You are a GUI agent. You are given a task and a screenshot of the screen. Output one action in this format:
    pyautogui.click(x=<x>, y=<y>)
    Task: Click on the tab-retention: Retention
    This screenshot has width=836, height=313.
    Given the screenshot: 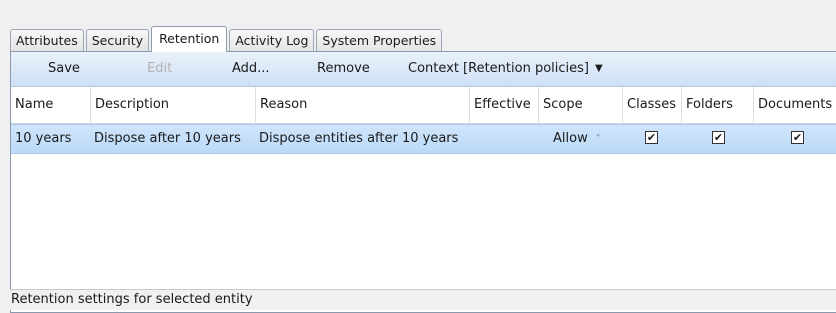 What is the action you would take?
    pyautogui.click(x=189, y=39)
    